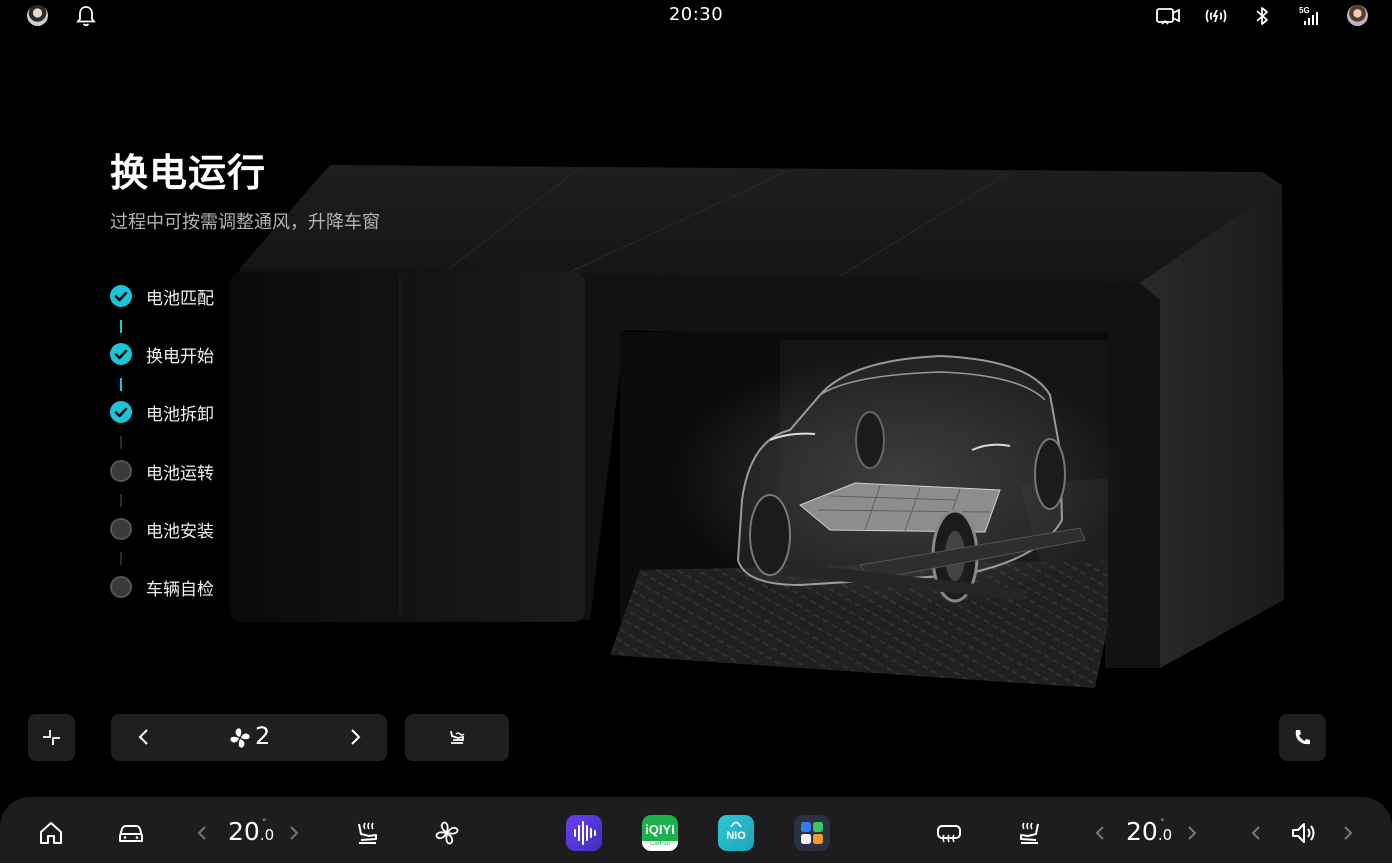 Image resolution: width=1392 pixels, height=863 pixels. Describe the element at coordinates (294, 833) in the screenshot. I see `left-temp-increase-button` at that location.